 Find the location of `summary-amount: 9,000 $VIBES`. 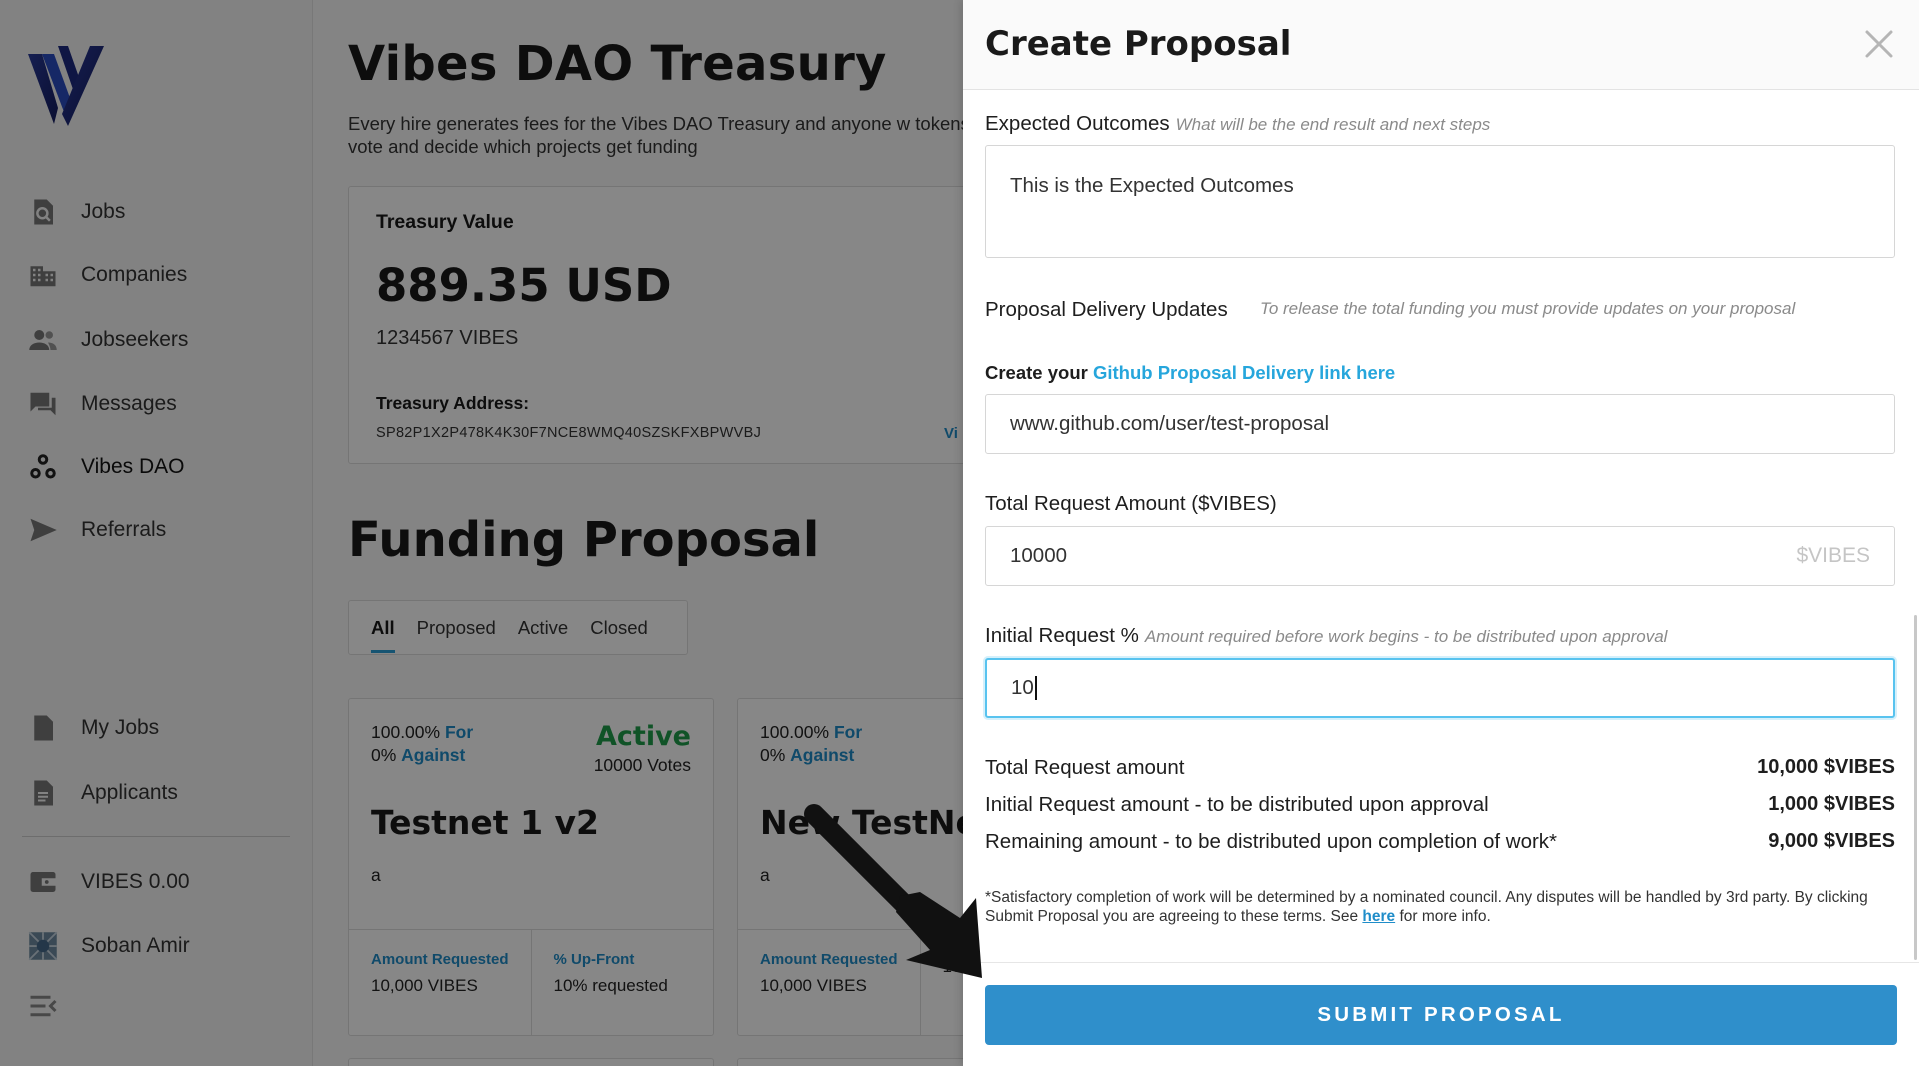

summary-amount: 9,000 $VIBES is located at coordinates (1831, 841).